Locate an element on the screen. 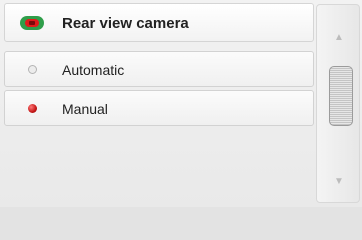 Image resolution: width=362 pixels, height=240 pixels. list-header: Rear view camera is located at coordinates (159, 22).